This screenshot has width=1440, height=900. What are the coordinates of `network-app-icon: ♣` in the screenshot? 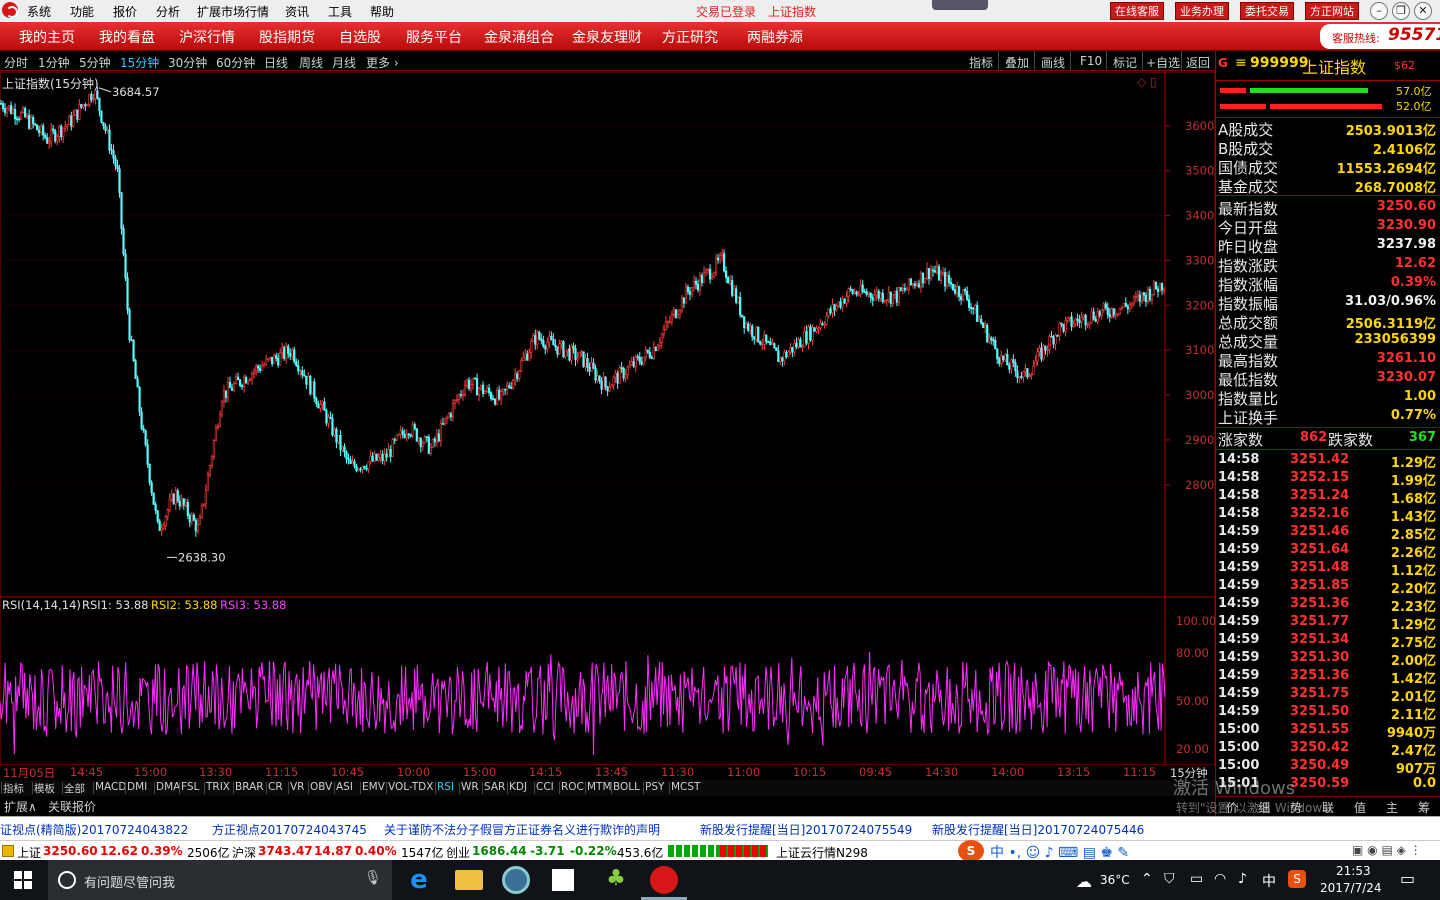 It's located at (616, 880).